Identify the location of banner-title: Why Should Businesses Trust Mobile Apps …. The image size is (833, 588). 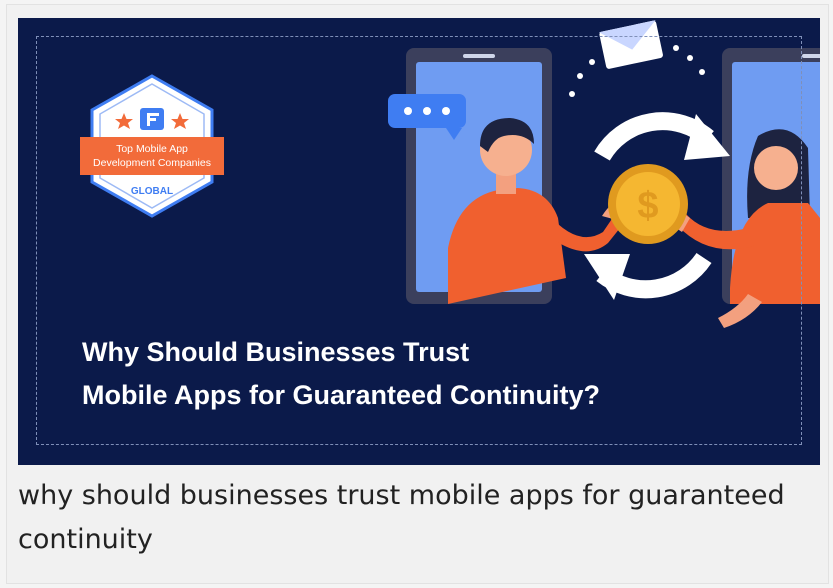
(341, 374).